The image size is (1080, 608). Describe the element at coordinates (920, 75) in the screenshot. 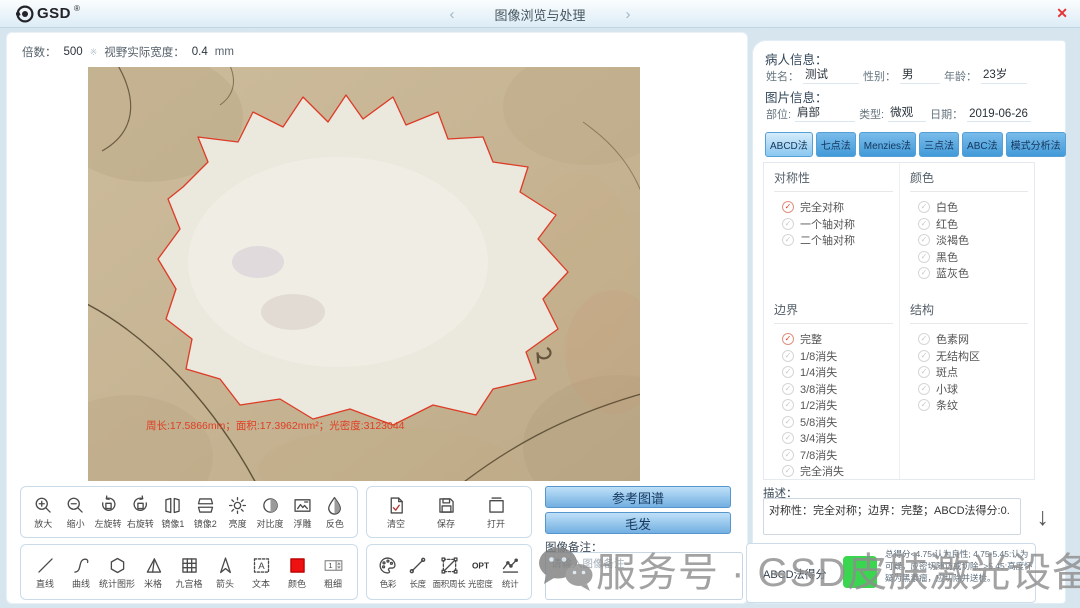

I see `gender-field: 男` at that location.